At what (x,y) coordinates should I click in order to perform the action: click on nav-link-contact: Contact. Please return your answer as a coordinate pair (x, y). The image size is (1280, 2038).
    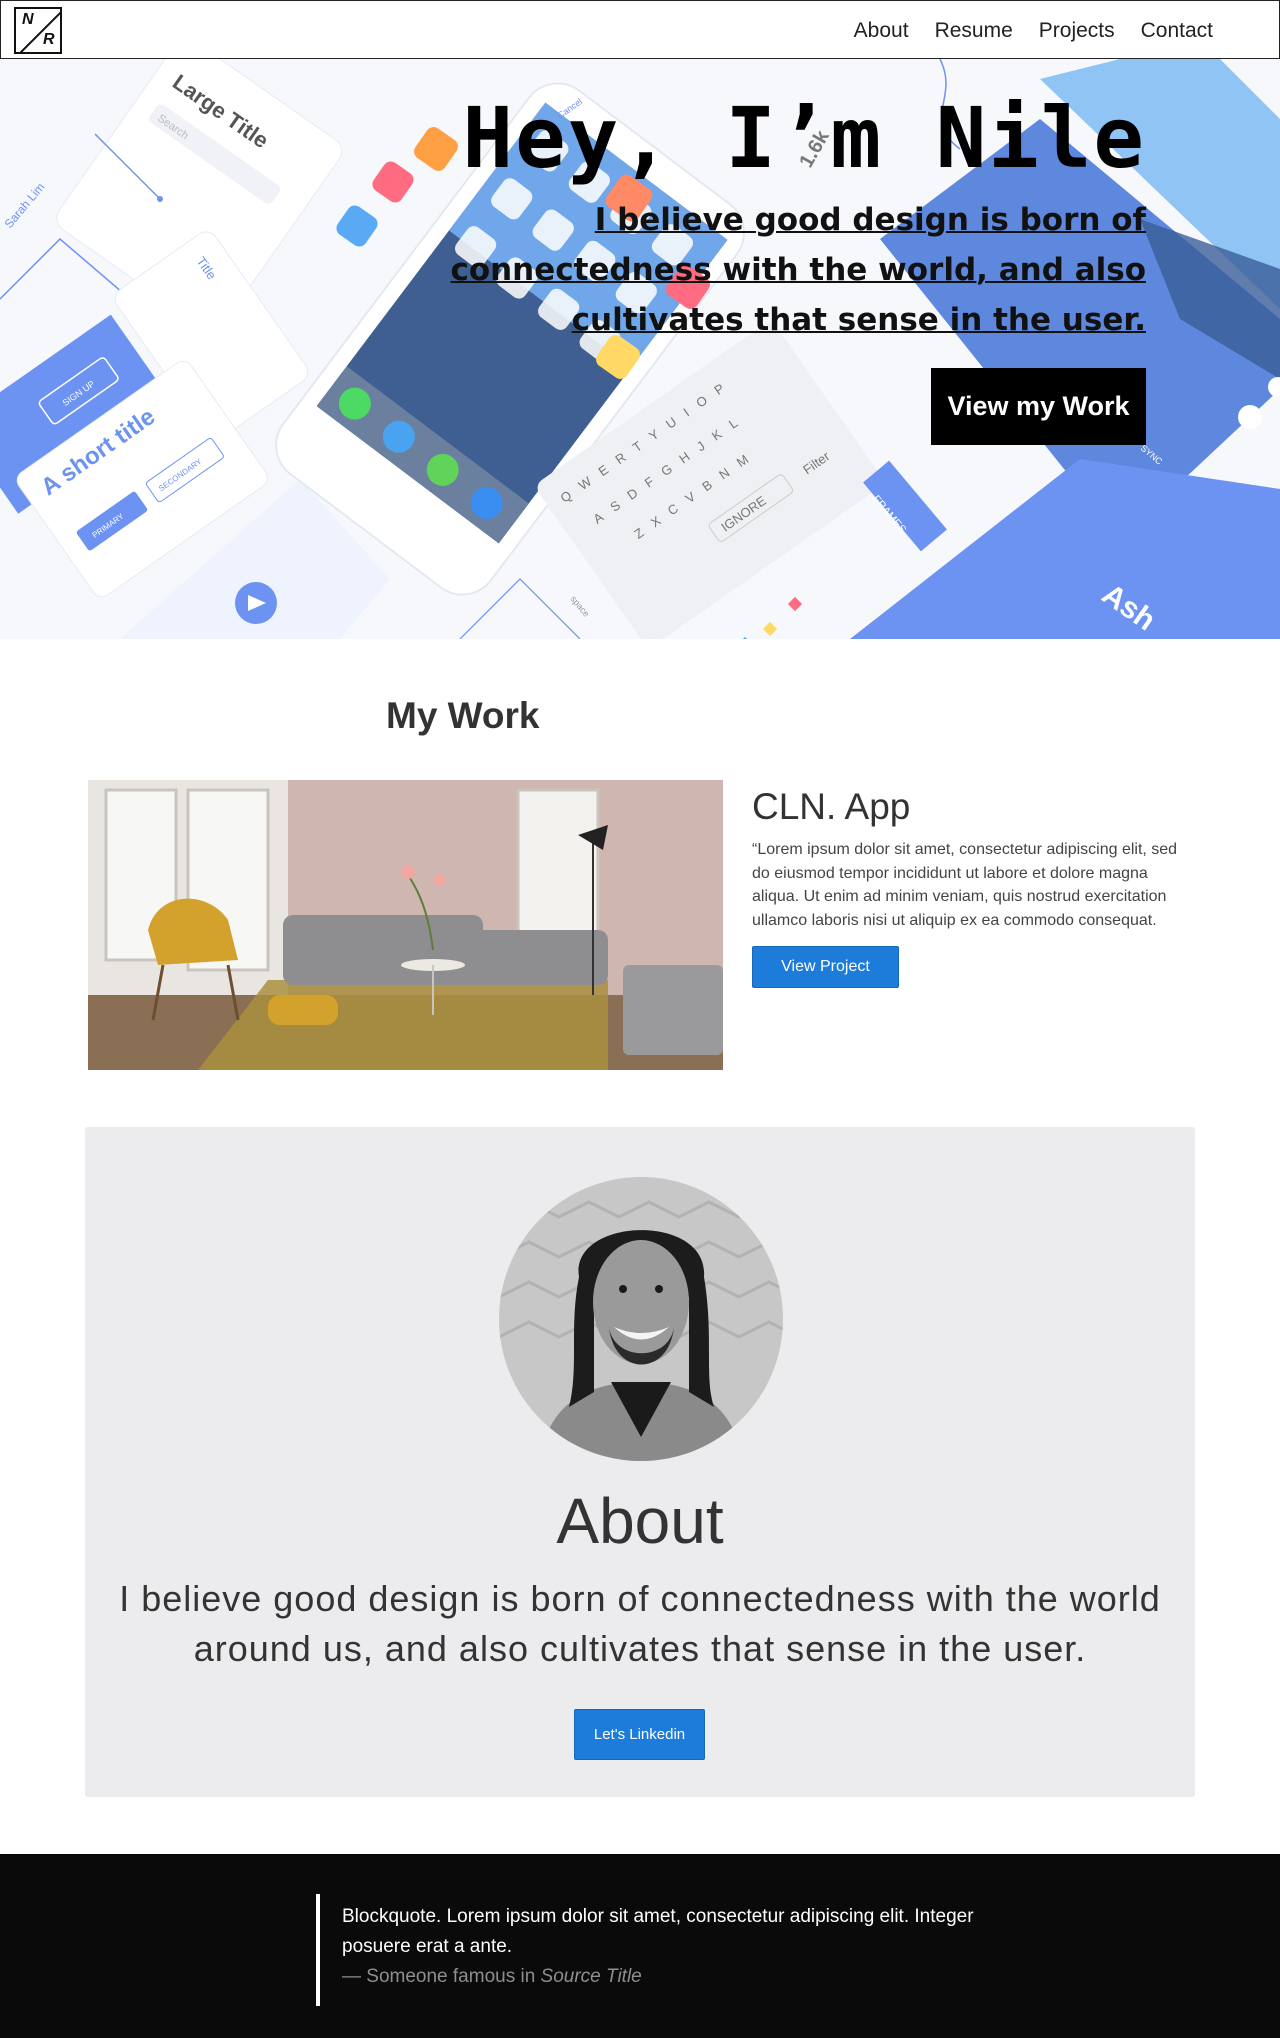
    Looking at the image, I should click on (1177, 31).